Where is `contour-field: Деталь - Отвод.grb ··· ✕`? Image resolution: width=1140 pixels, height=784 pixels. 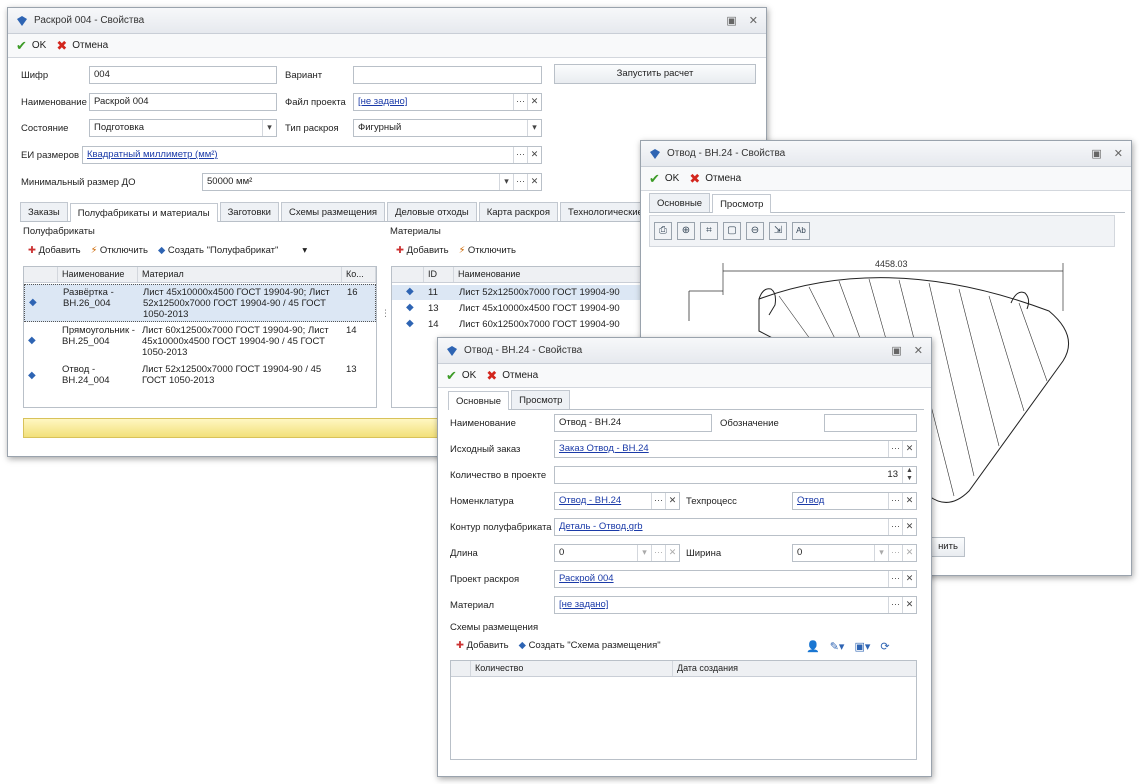 contour-field: Деталь - Отвод.grb ··· ✕ is located at coordinates (735, 527).